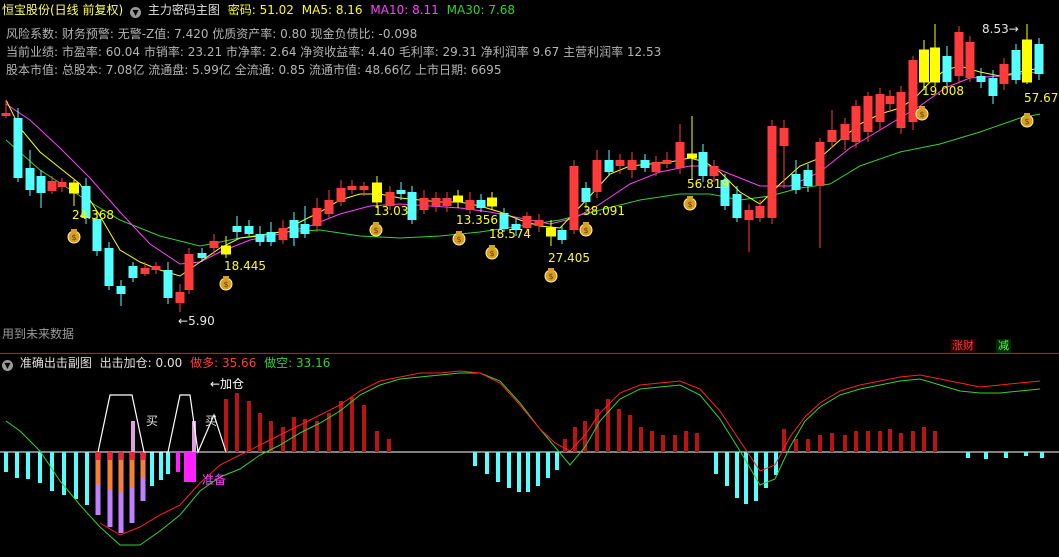 The height and width of the screenshot is (557, 1059). What do you see at coordinates (465, 10) in the screenshot?
I see `ma30-label: MA30:` at bounding box center [465, 10].